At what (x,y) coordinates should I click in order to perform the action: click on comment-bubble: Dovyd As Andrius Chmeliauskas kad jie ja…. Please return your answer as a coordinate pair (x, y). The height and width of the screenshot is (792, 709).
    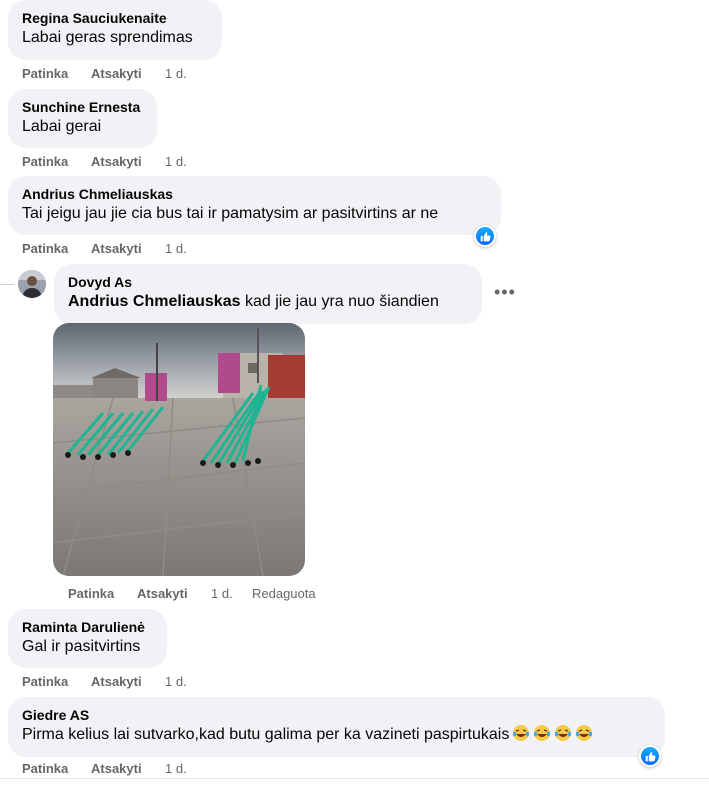
    Looking at the image, I should click on (268, 294).